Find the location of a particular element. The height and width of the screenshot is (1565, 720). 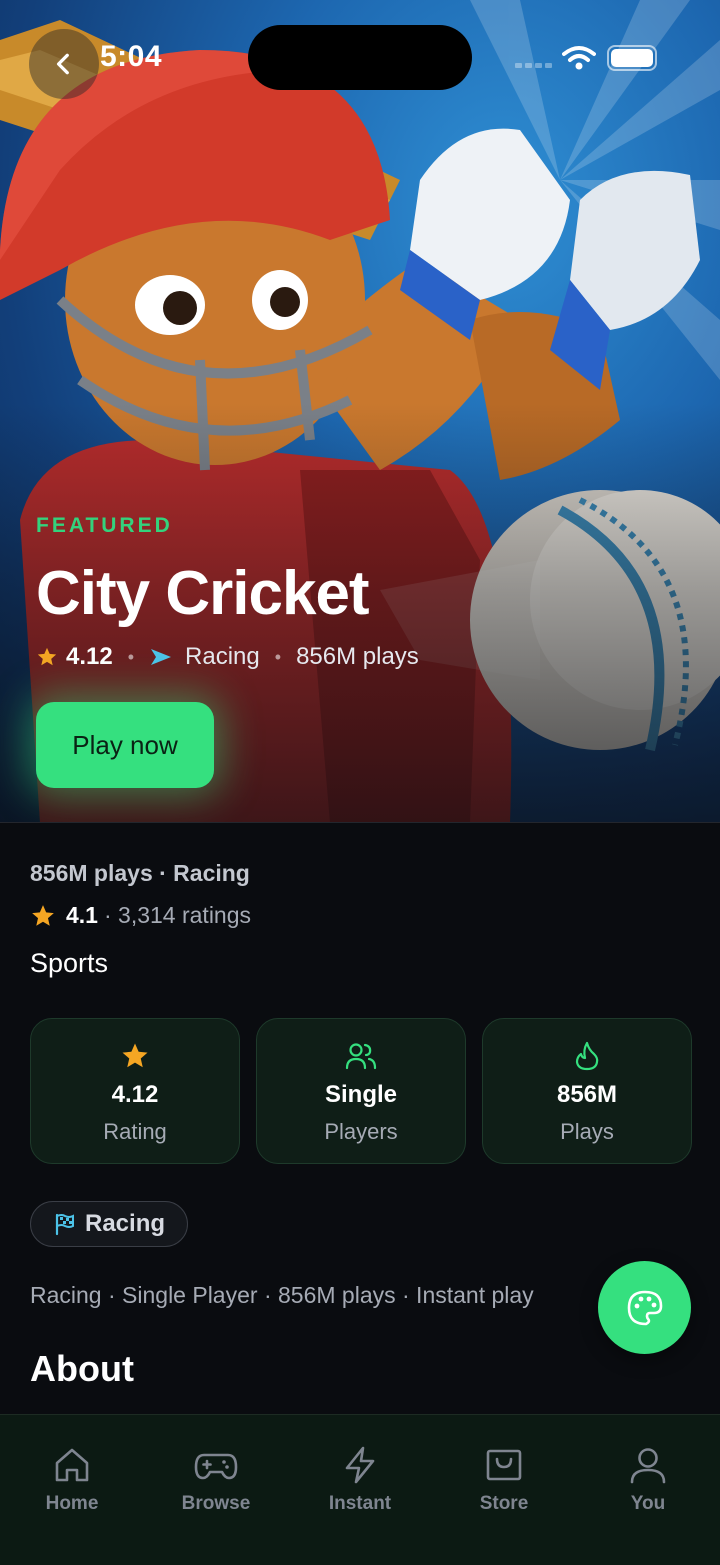

game-title: City Cricket is located at coordinates (203, 593).